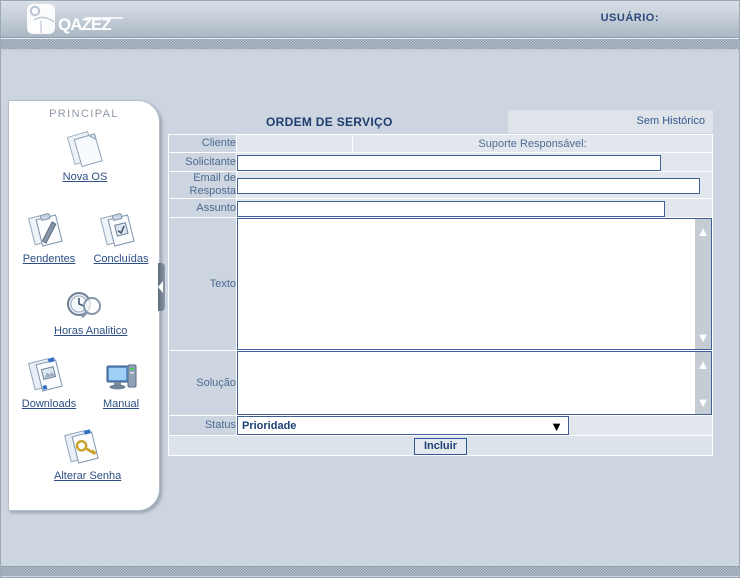 The height and width of the screenshot is (578, 740). Describe the element at coordinates (202, 284) in the screenshot. I see `texto-label: Texto` at that location.